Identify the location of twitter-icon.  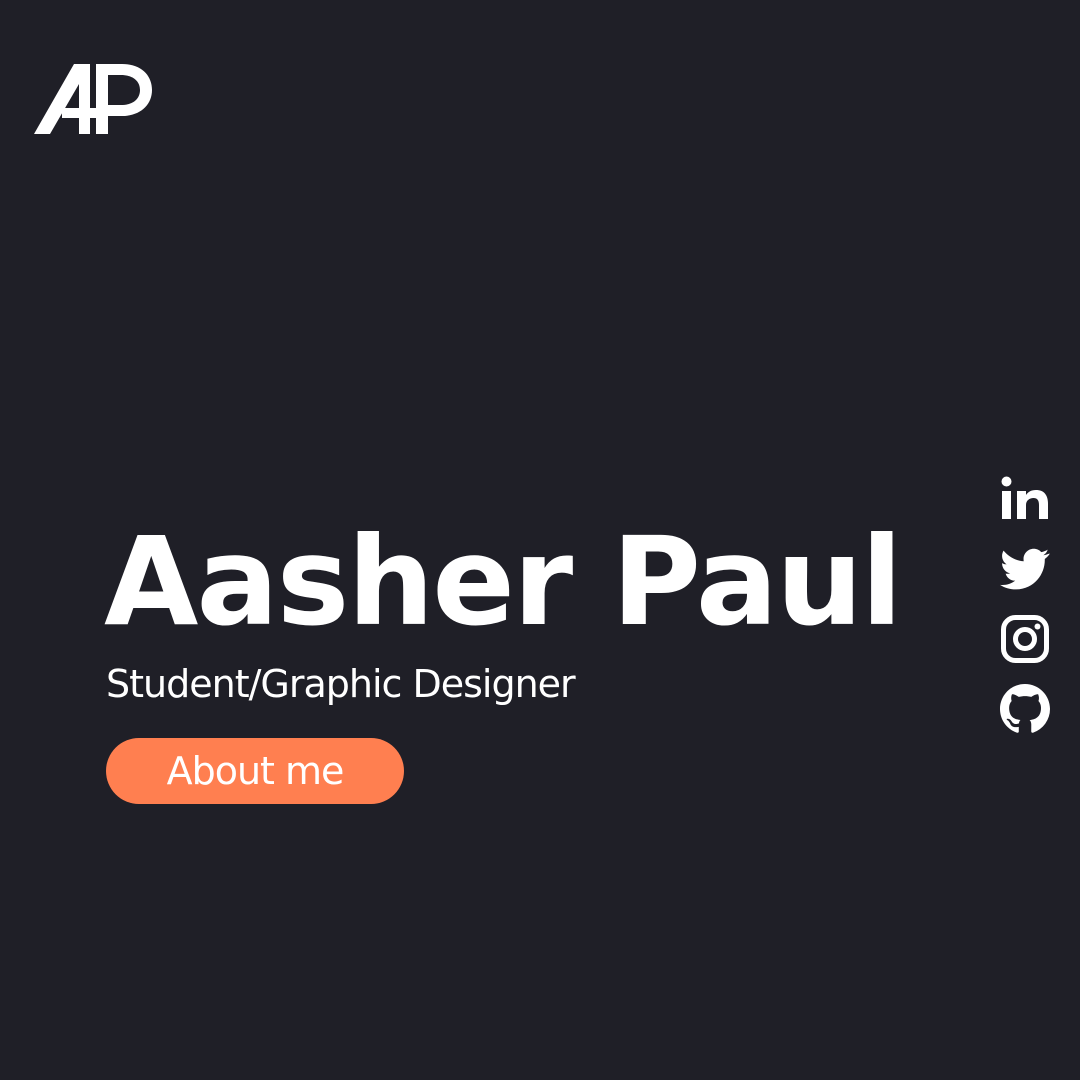
(1025, 569).